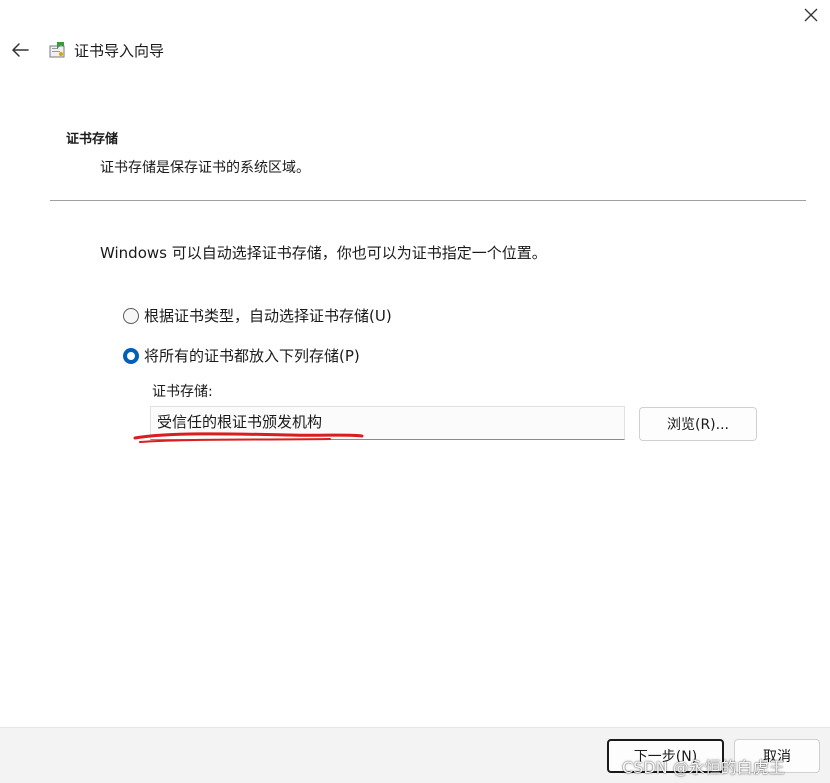 The width and height of the screenshot is (830, 783). What do you see at coordinates (387, 423) in the screenshot?
I see `certificate-store-field: 受信任的根证书颁发机构` at bounding box center [387, 423].